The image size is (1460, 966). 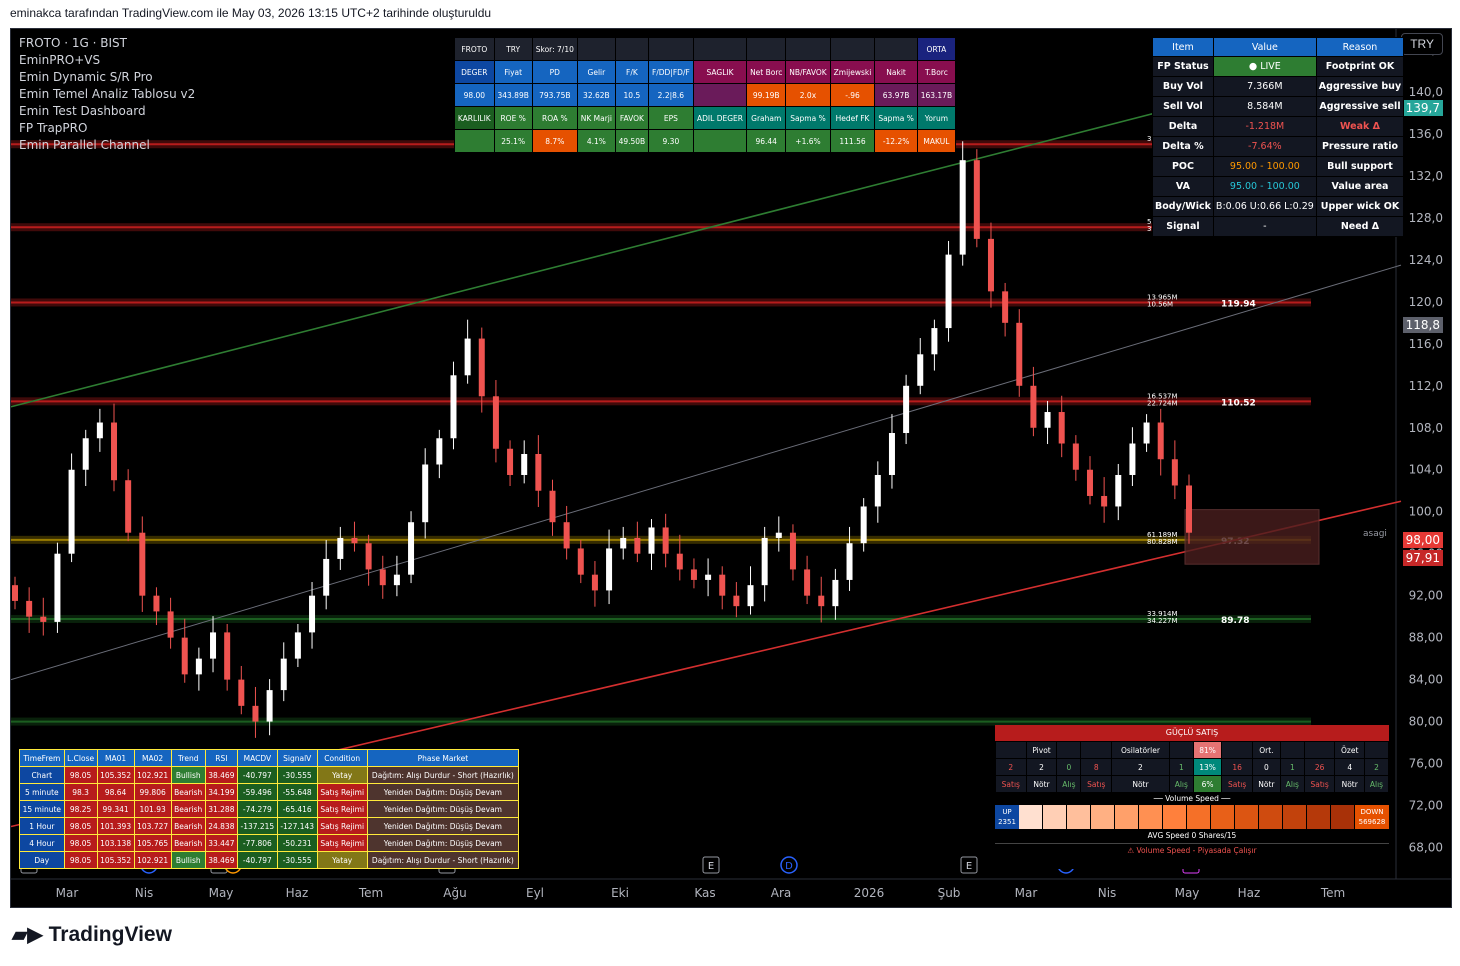 What do you see at coordinates (454, 893) in the screenshot?
I see `x-tick-label: Ağu` at bounding box center [454, 893].